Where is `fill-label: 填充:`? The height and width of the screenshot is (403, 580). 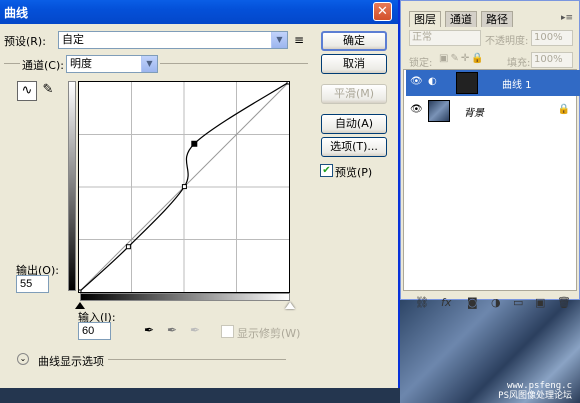 fill-label: 填充: is located at coordinates (519, 63).